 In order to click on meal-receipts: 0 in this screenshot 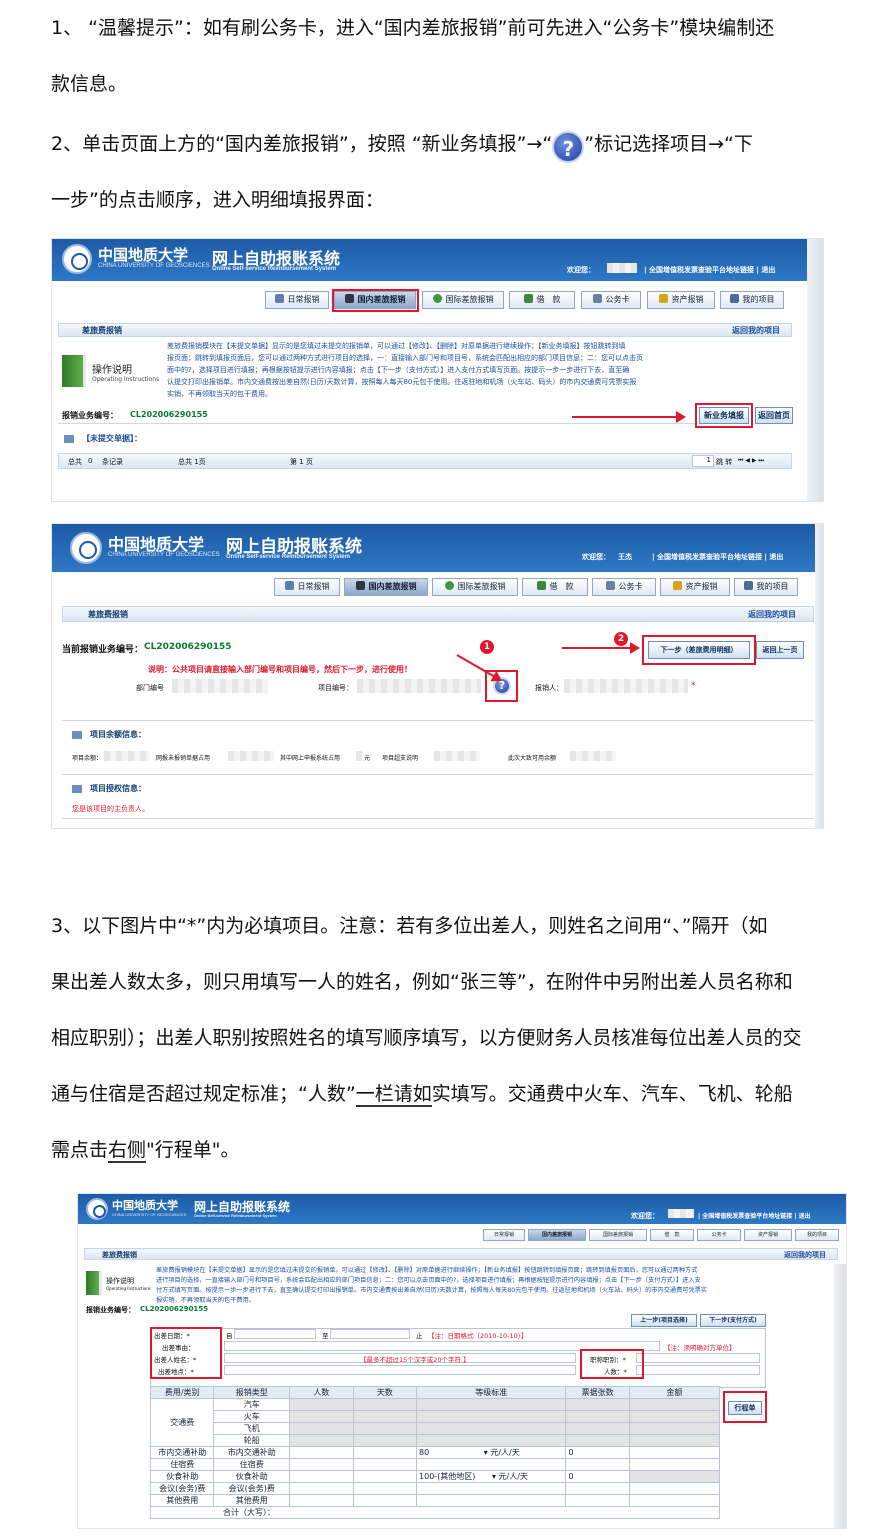, I will do `click(597, 1476)`.